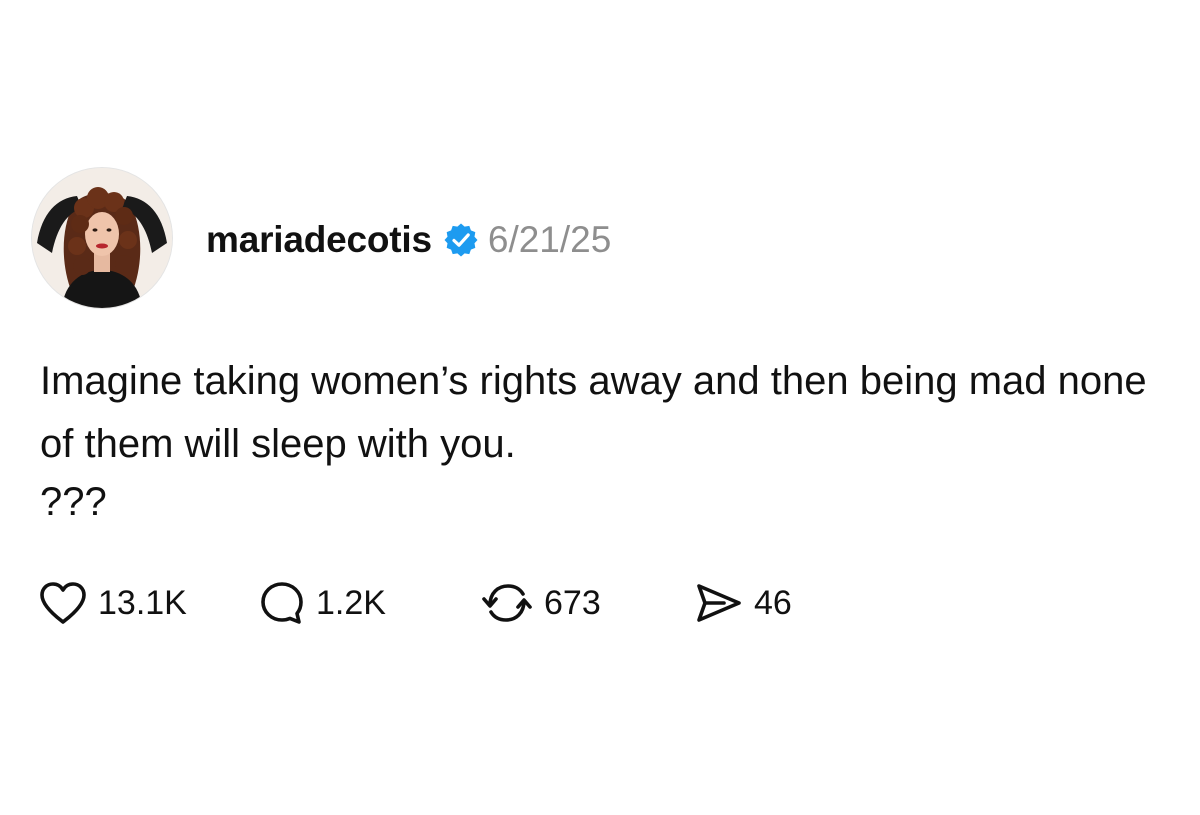 This screenshot has width=1200, height=815. What do you see at coordinates (507, 603) in the screenshot?
I see `repost-icon` at bounding box center [507, 603].